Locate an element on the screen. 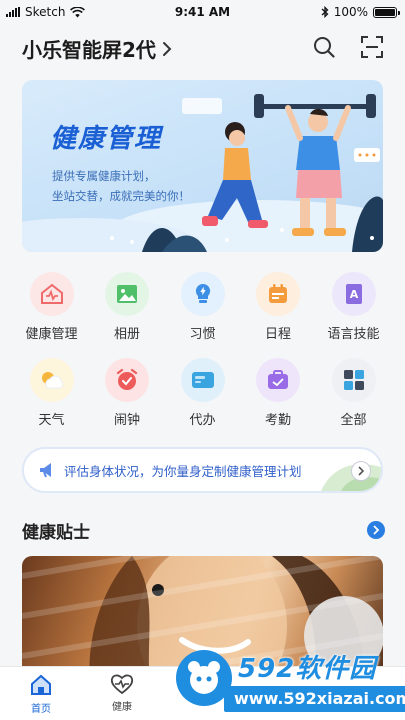 The width and height of the screenshot is (405, 720). battery-icon is located at coordinates (386, 12).